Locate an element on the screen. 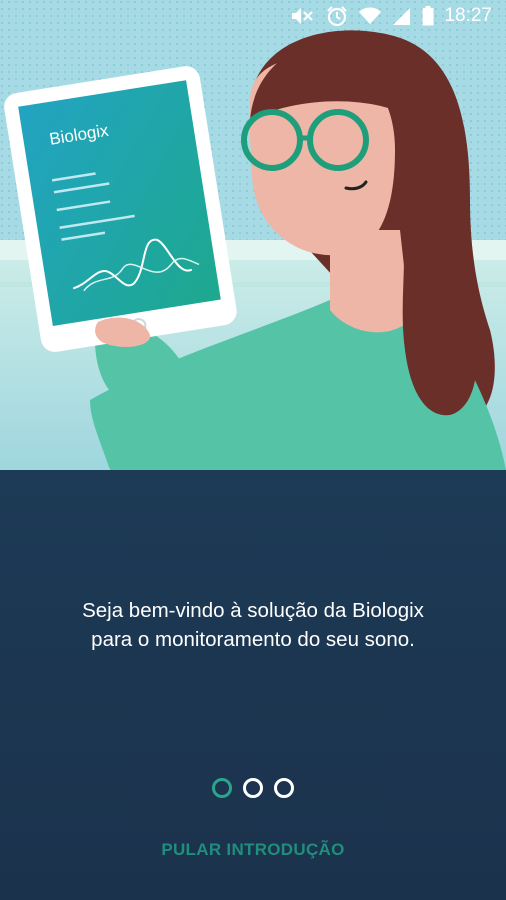 This screenshot has height=900, width=506. alarm-icon is located at coordinates (337, 16).